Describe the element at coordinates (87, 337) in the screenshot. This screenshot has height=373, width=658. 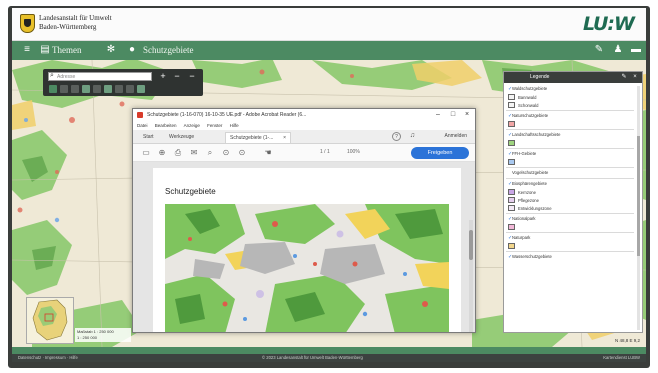
I see `scale-ratio: 1 : 250 000` at that location.